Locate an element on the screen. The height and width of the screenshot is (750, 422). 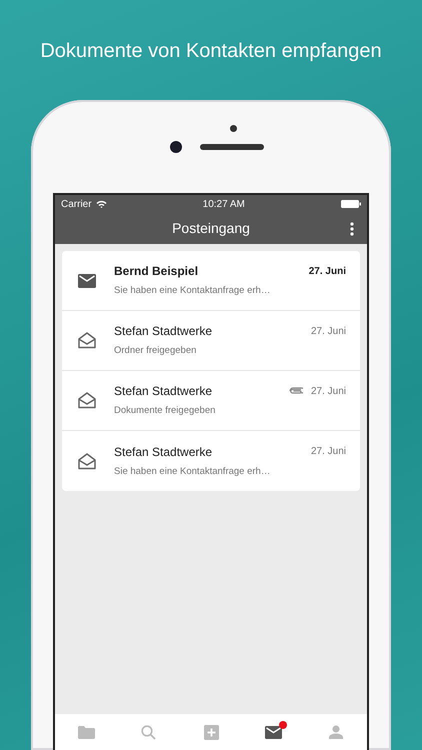
screen-title: Posteingang is located at coordinates (211, 228).